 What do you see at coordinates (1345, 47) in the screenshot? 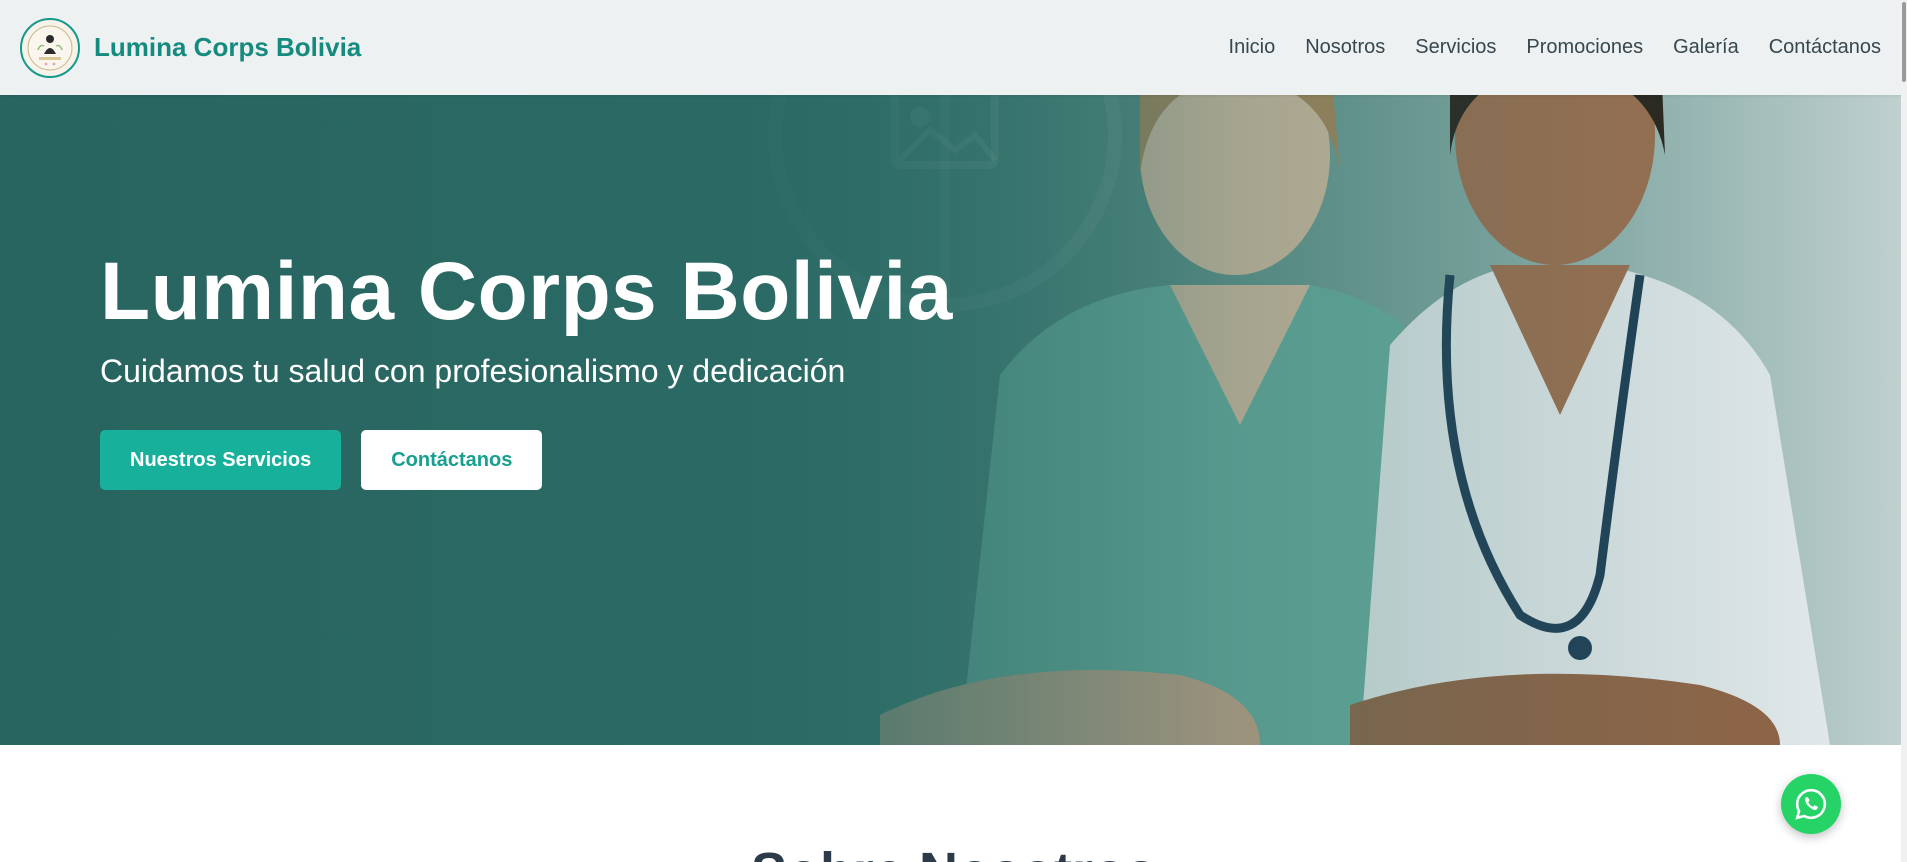
I see `nav-item-nosotros: Nosotros` at bounding box center [1345, 47].